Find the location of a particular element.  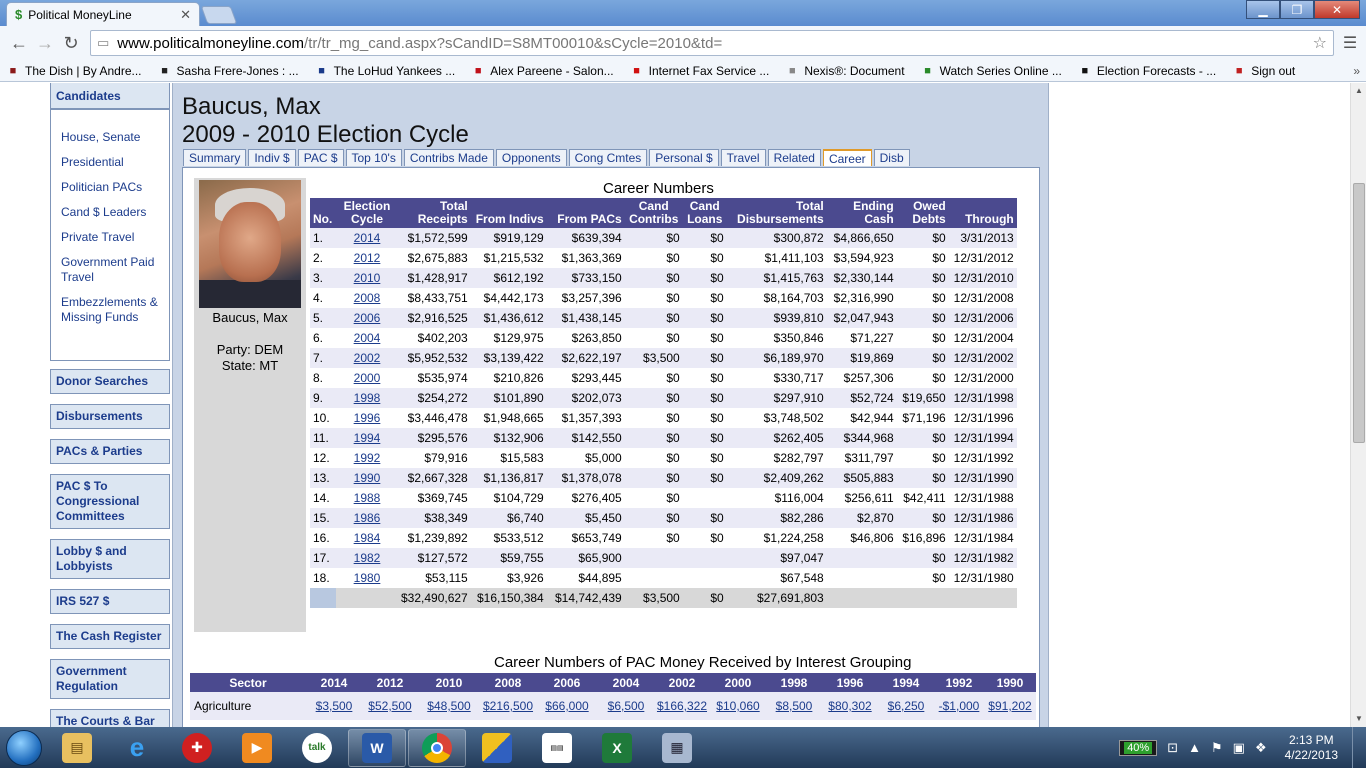

taskbar-gtalk: talk is located at coordinates (317, 748).